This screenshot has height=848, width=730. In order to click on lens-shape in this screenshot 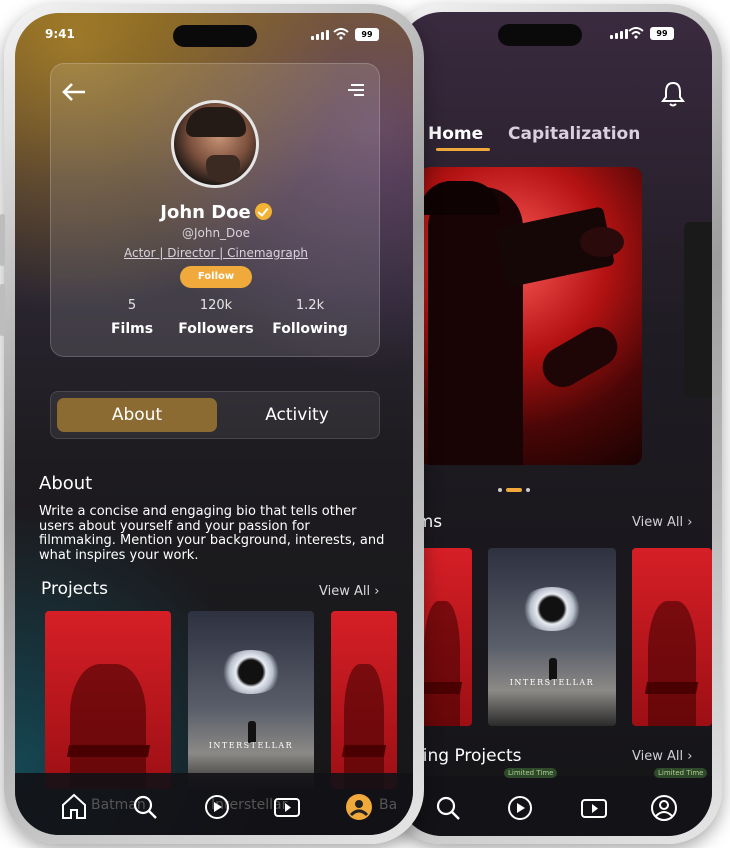, I will do `click(602, 242)`.